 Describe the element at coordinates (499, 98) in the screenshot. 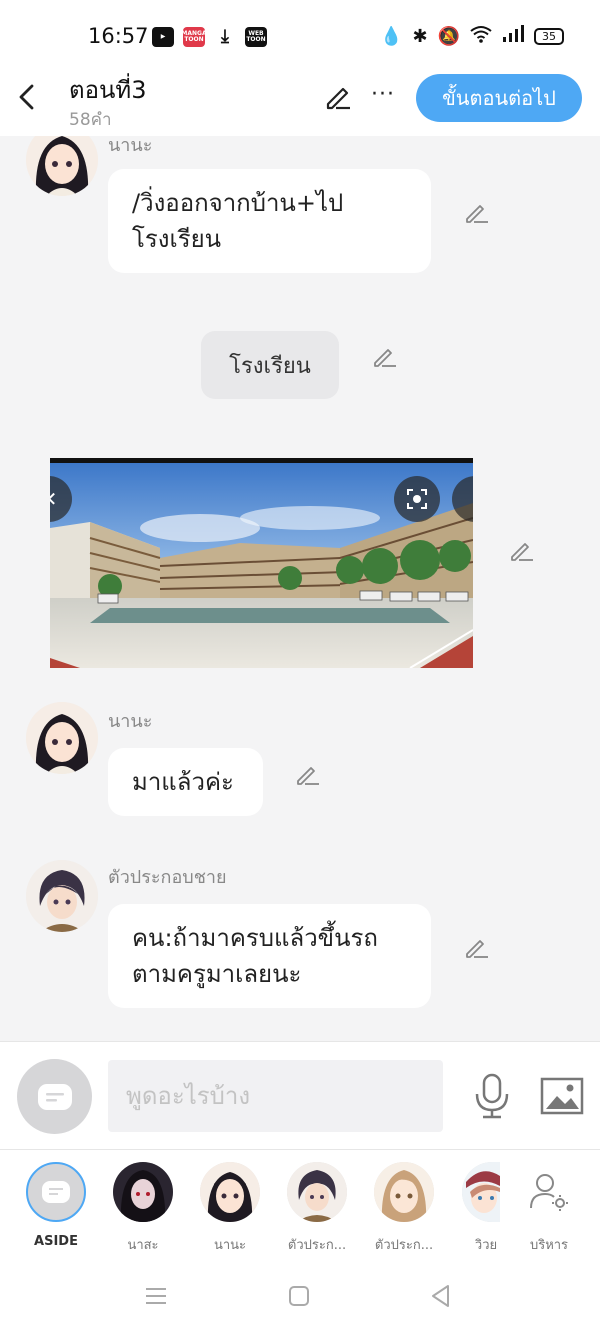

I see `next-step-button: ขั้นตอนต่อไป` at that location.